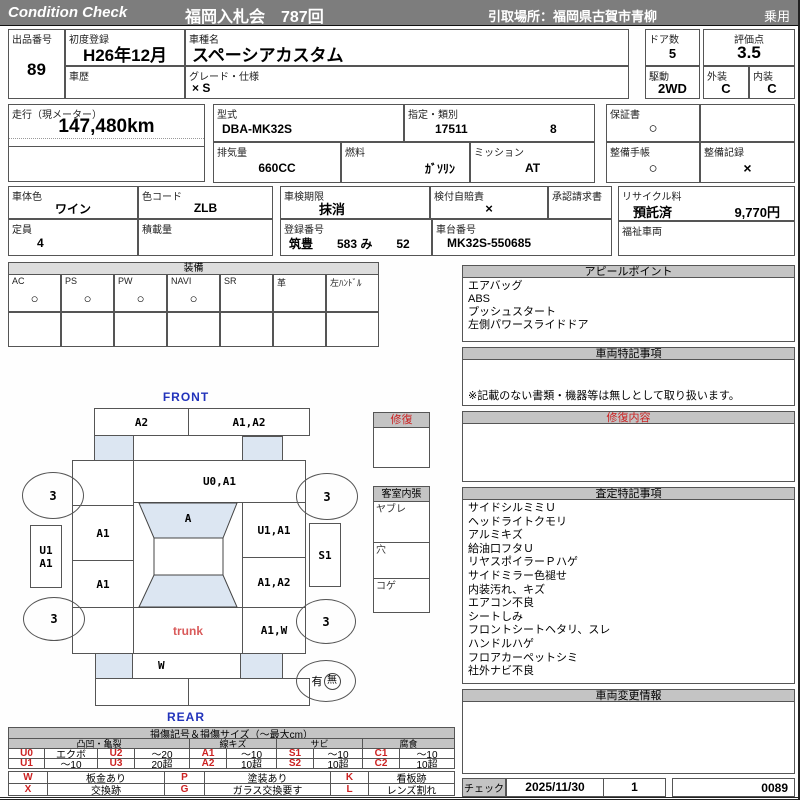  What do you see at coordinates (749, 40) in the screenshot?
I see `score-label: 評価点` at bounding box center [749, 40].